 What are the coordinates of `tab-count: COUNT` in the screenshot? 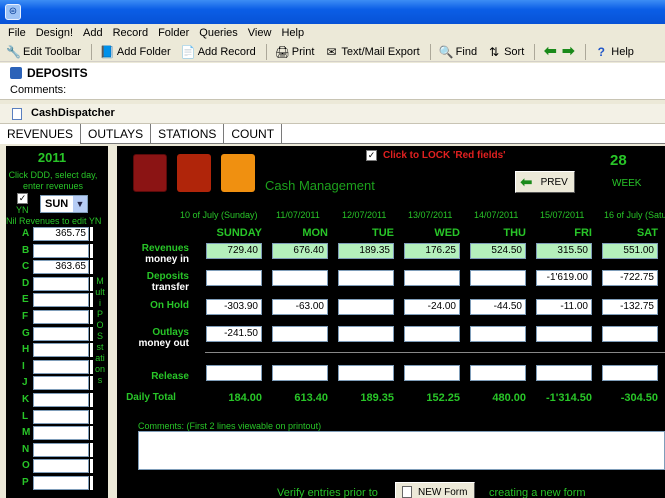 It's located at (253, 134).